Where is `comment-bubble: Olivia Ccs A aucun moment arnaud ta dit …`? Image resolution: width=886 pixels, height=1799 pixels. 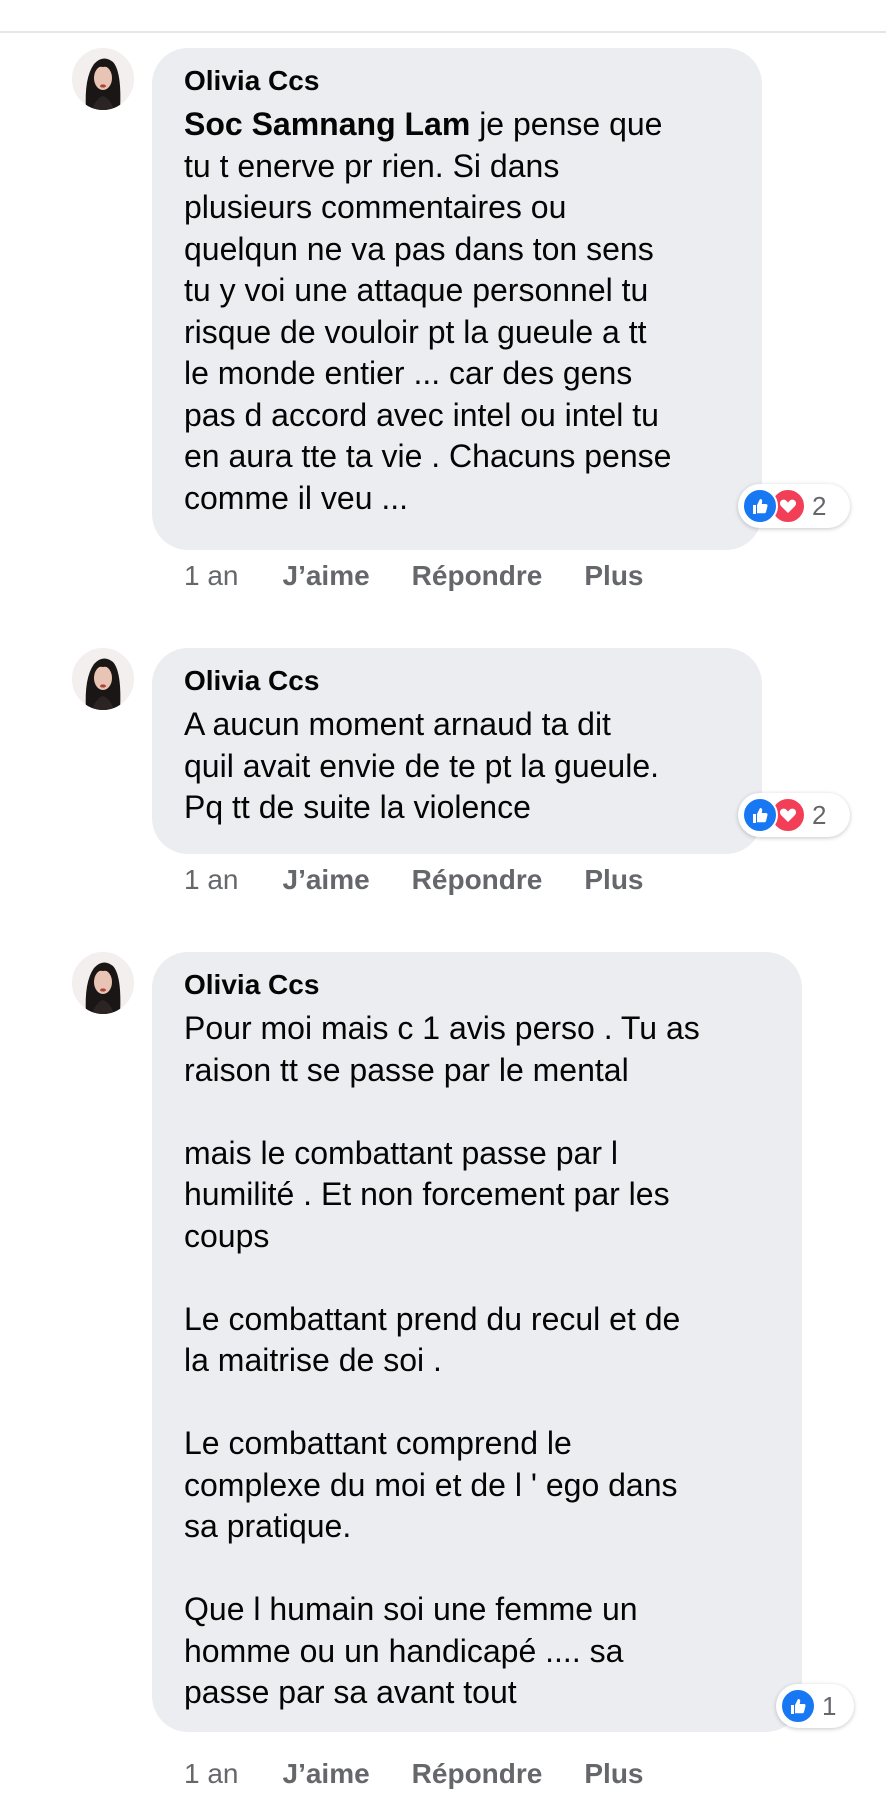
comment-bubble: Olivia Ccs A aucun moment arnaud ta dit … is located at coordinates (457, 751).